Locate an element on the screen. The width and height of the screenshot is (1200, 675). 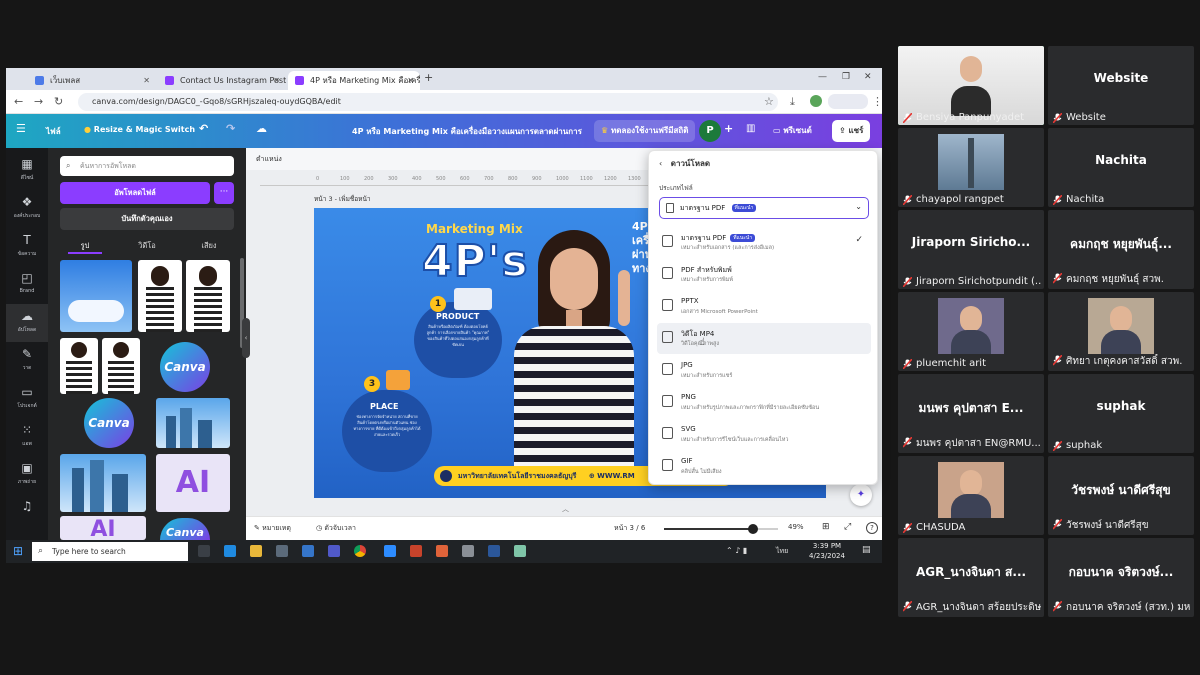
profile-chip is located at coordinates (848, 101).